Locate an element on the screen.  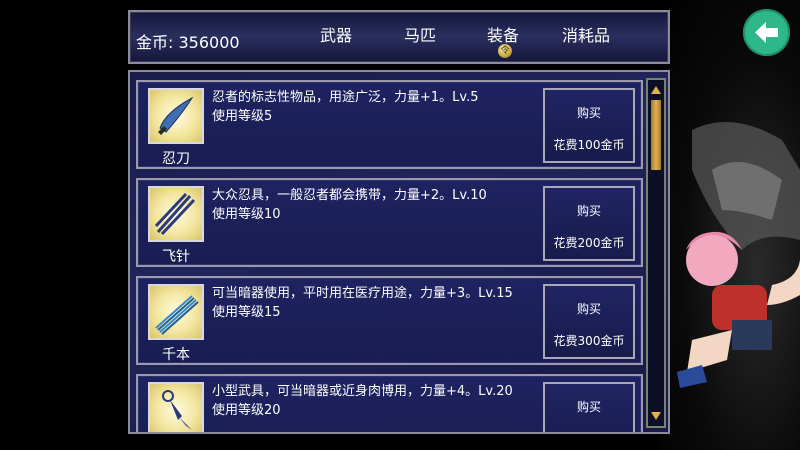
tab-horses: 马匹 is located at coordinates (420, 34).